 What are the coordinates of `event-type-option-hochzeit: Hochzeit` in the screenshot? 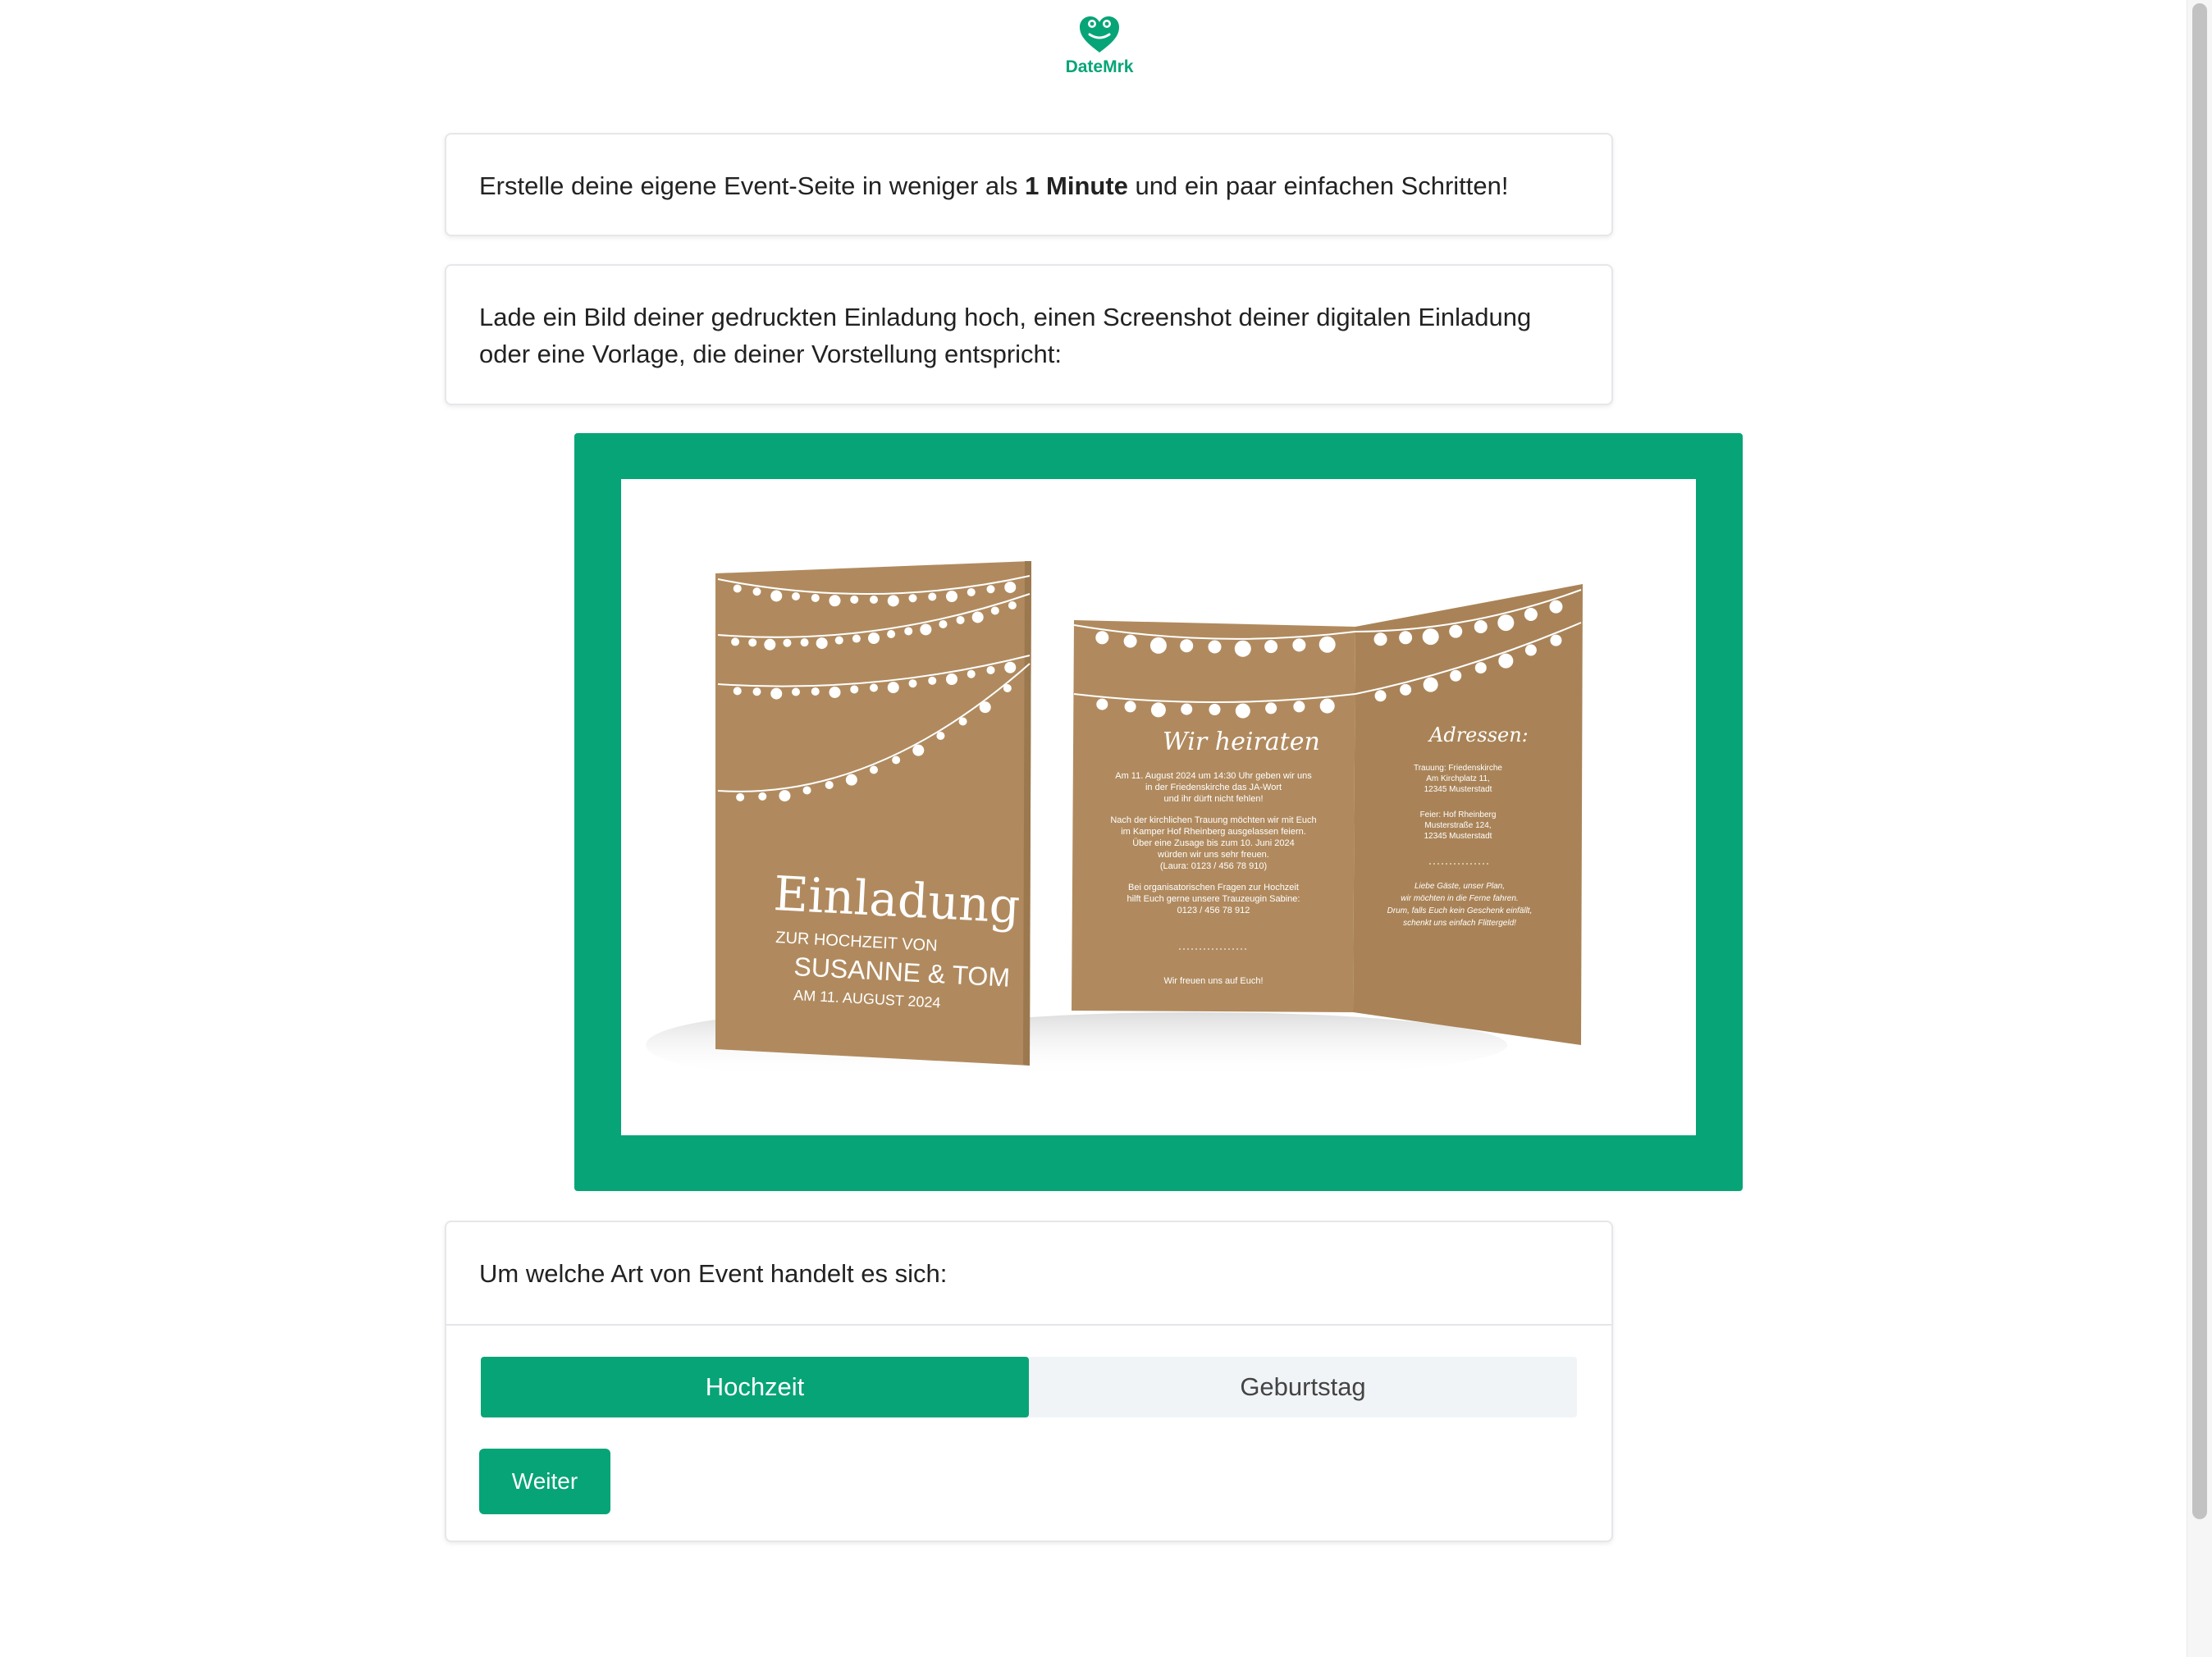 It's located at (755, 1387).